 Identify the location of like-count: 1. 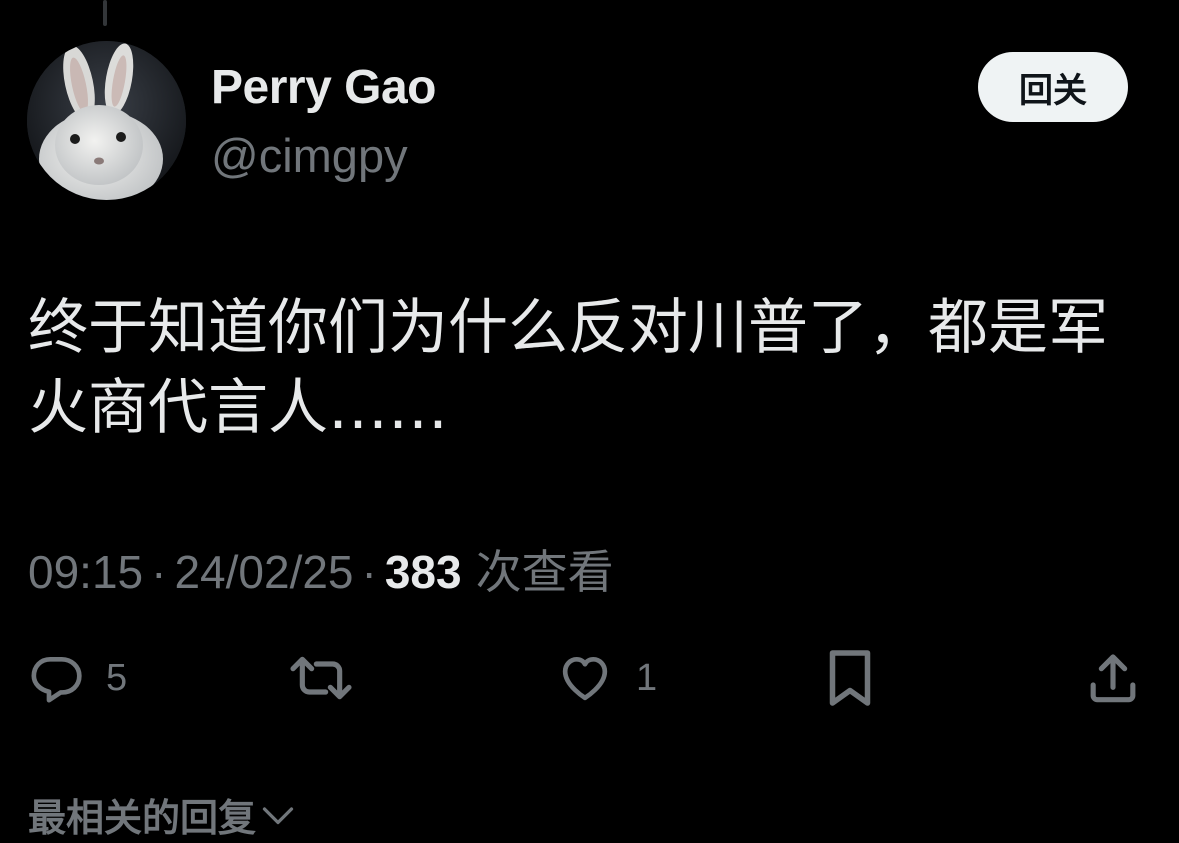
(647, 677).